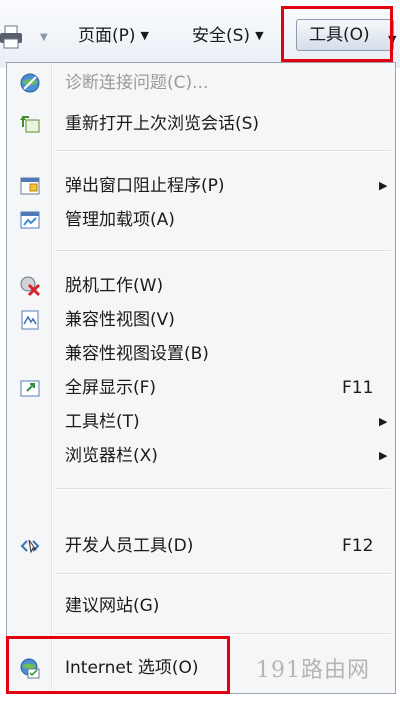  I want to click on menu-item-label: 开发人员工具(D), so click(129, 546).